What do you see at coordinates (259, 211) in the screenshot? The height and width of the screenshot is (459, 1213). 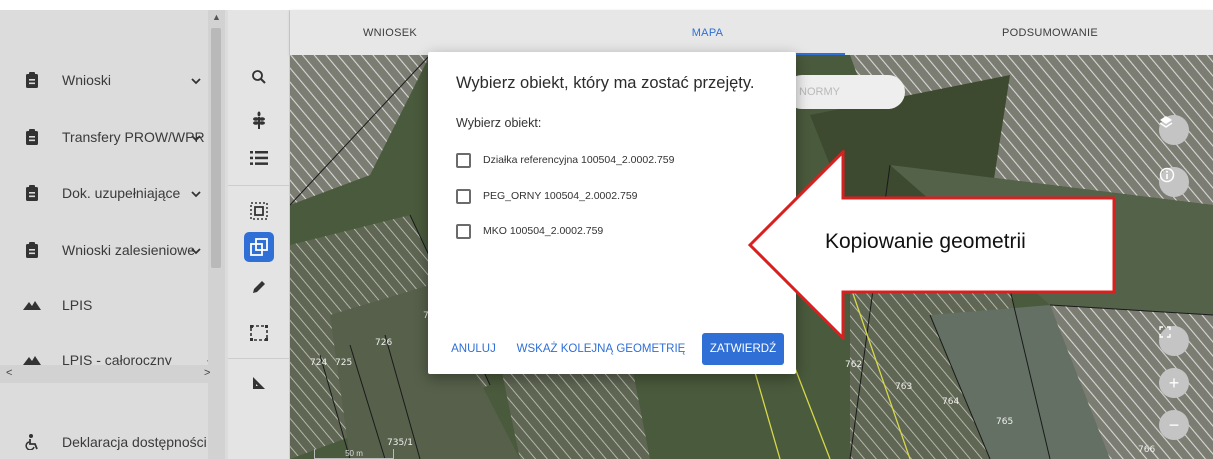 I see `select-area-icon` at bounding box center [259, 211].